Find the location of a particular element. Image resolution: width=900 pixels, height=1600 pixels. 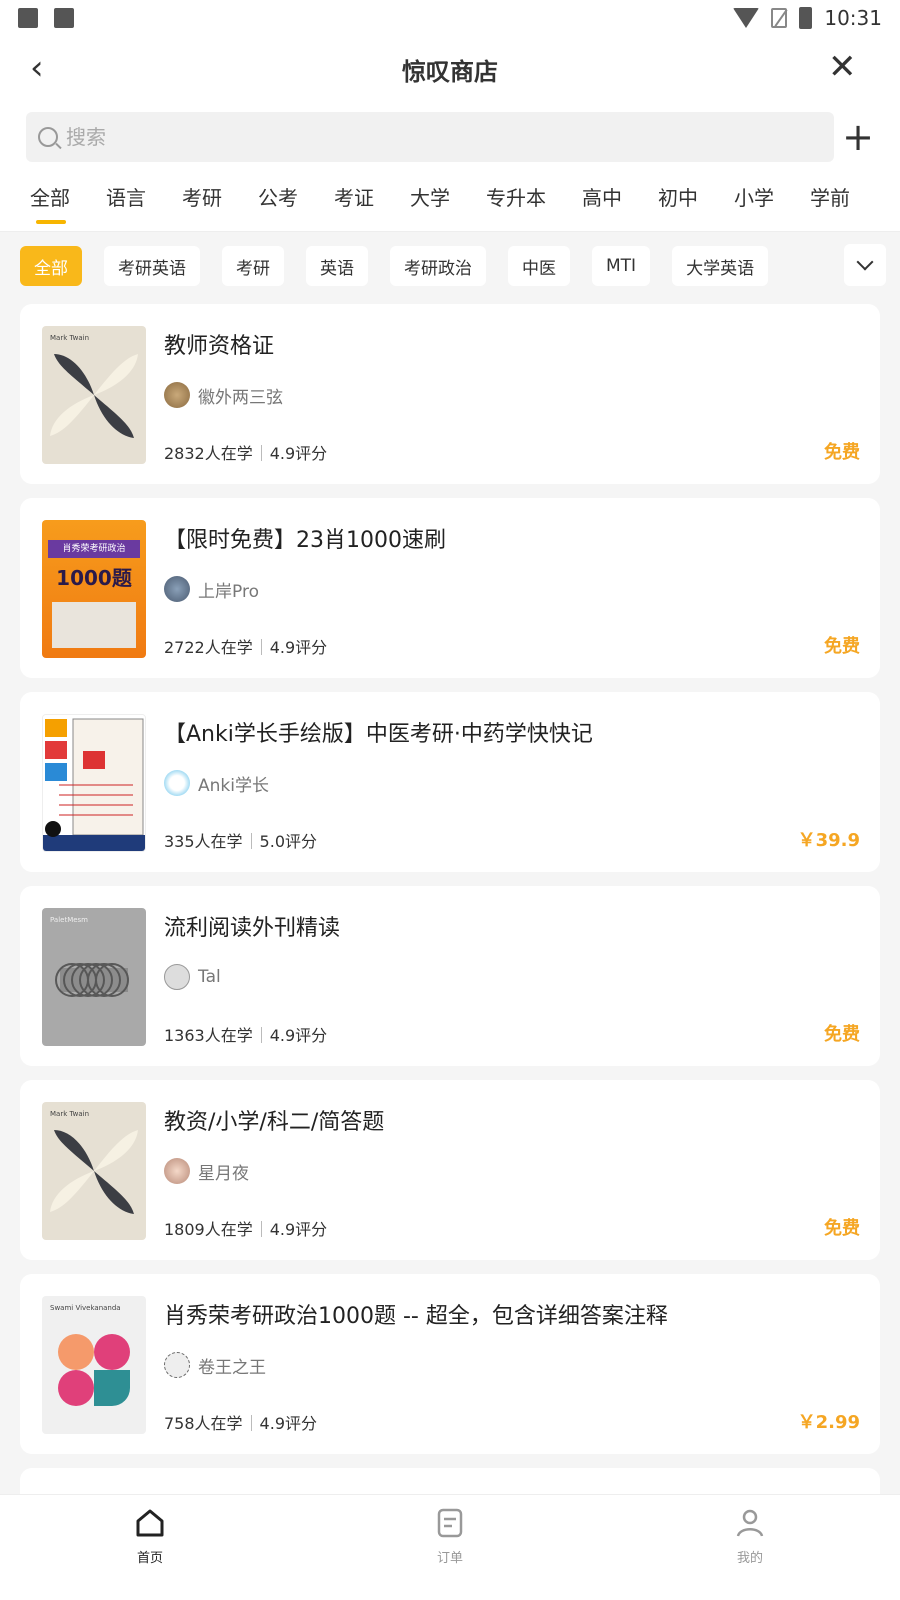

book-stats: 1363人在学 4.9评分 is located at coordinates (246, 1035).